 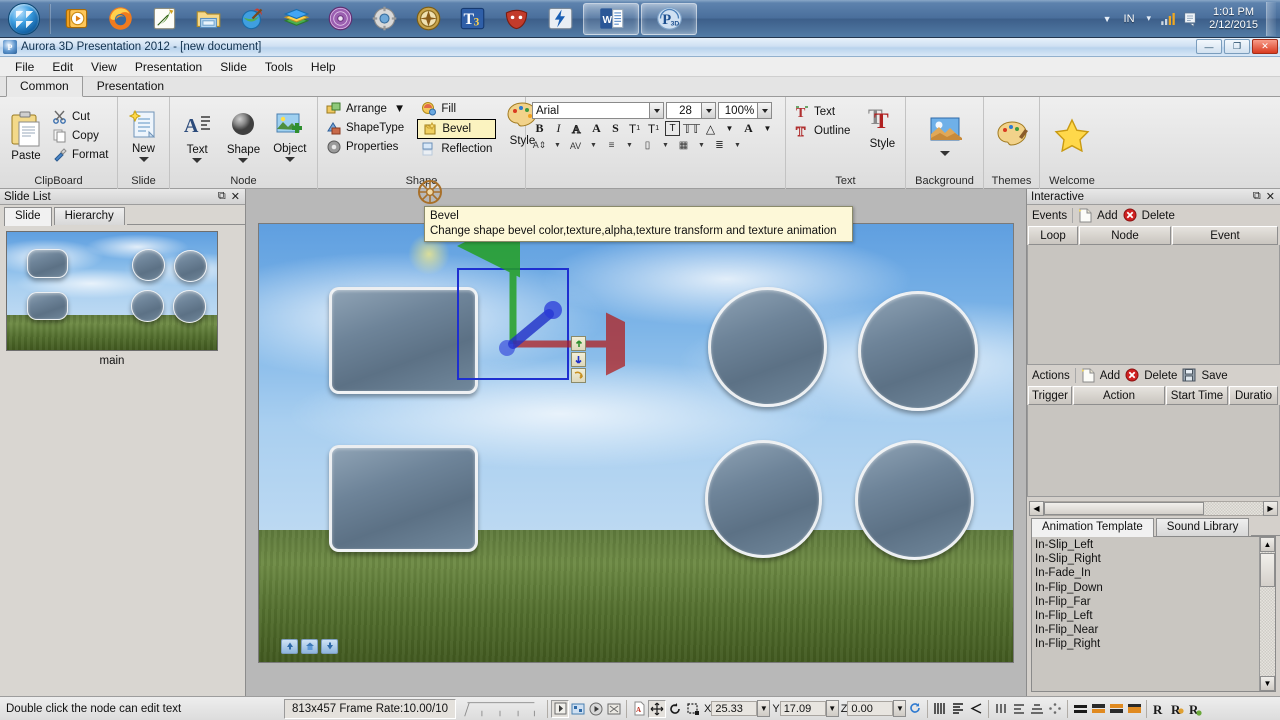 What do you see at coordinates (1190, 19) in the screenshot?
I see `action-center-icon` at bounding box center [1190, 19].